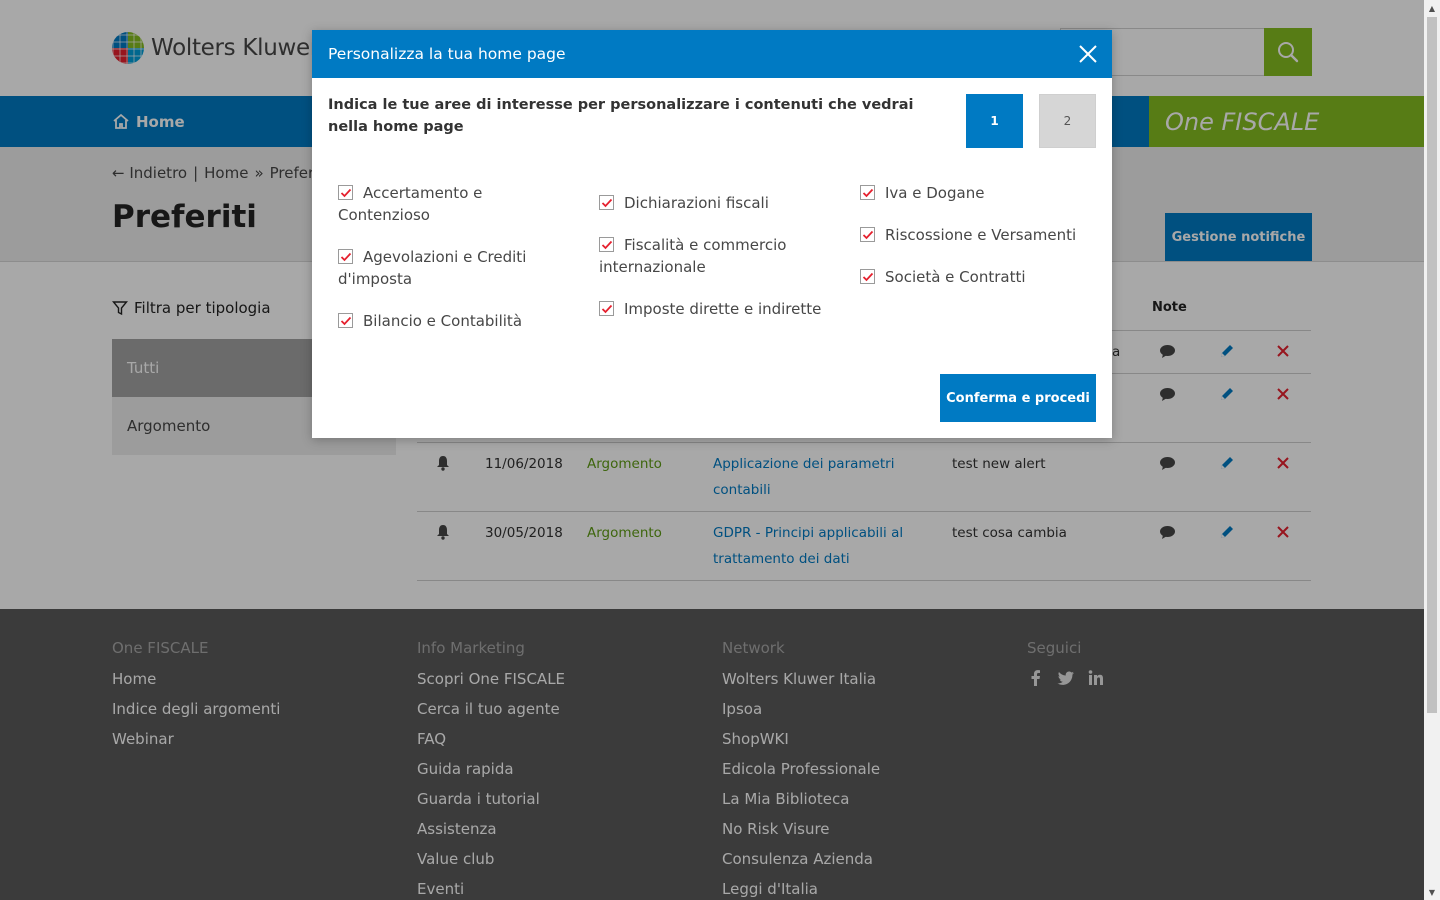  Describe the element at coordinates (1432, 365) in the screenshot. I see `scrollbar-thumb` at that location.